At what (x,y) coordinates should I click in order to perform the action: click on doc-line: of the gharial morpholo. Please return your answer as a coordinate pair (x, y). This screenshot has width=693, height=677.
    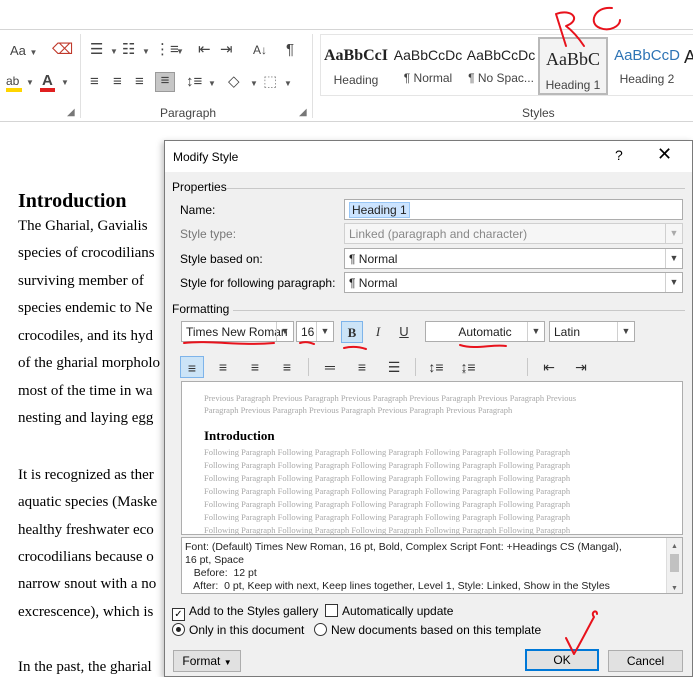
    Looking at the image, I should click on (89, 363).